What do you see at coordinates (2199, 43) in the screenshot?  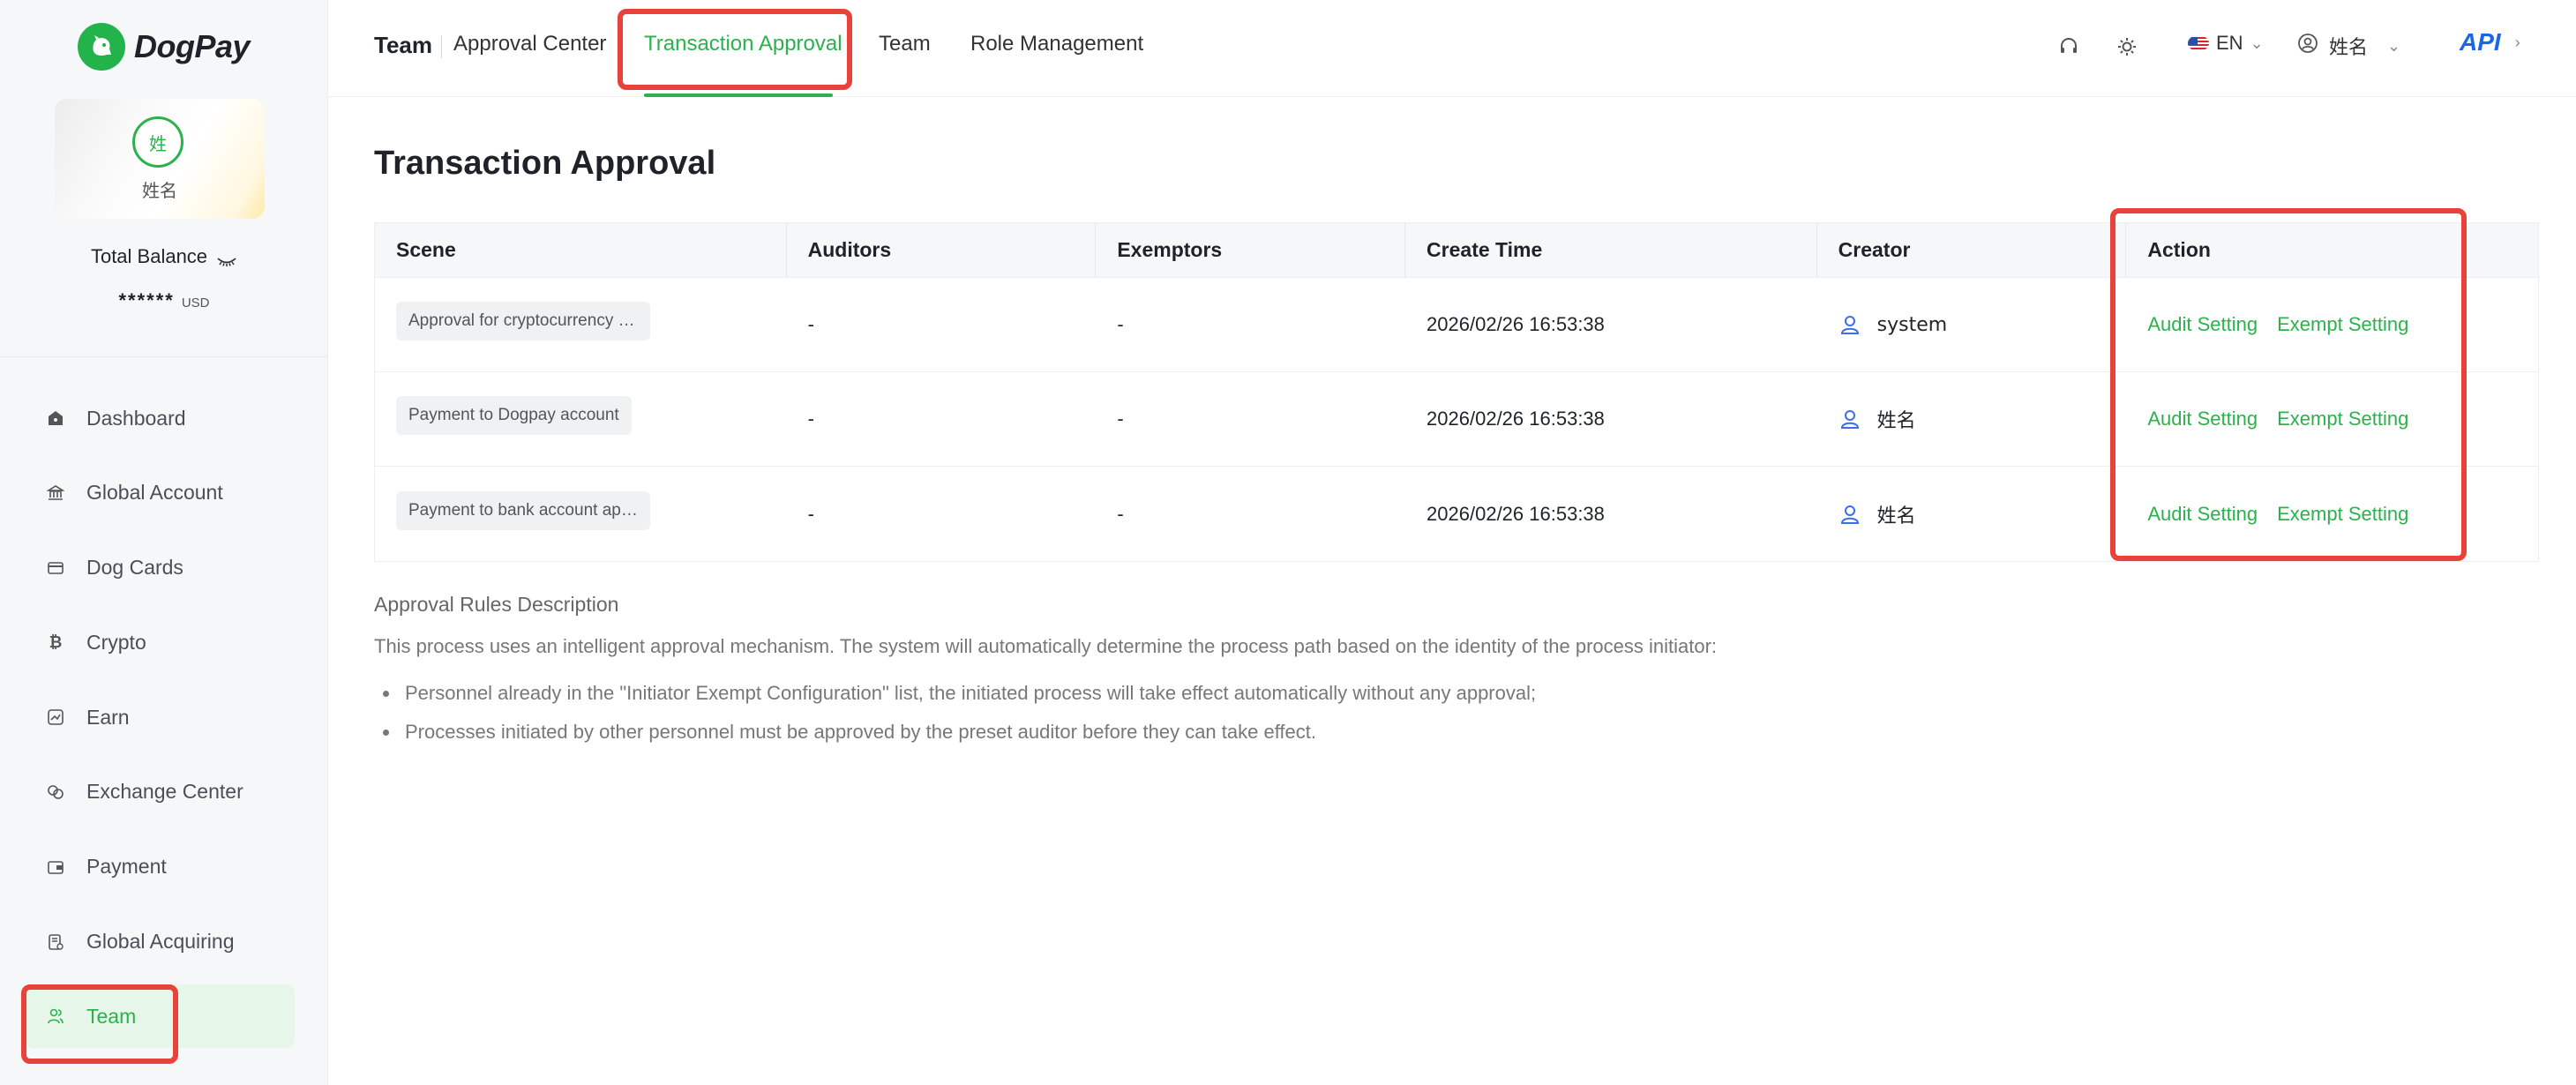 I see `us-flag-icon` at bounding box center [2199, 43].